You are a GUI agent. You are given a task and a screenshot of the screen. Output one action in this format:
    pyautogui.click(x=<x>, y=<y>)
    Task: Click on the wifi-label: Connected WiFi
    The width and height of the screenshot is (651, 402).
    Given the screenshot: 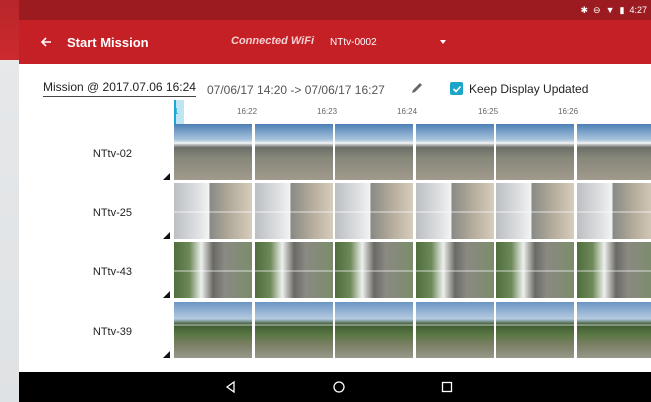 What is the action you would take?
    pyautogui.click(x=273, y=41)
    